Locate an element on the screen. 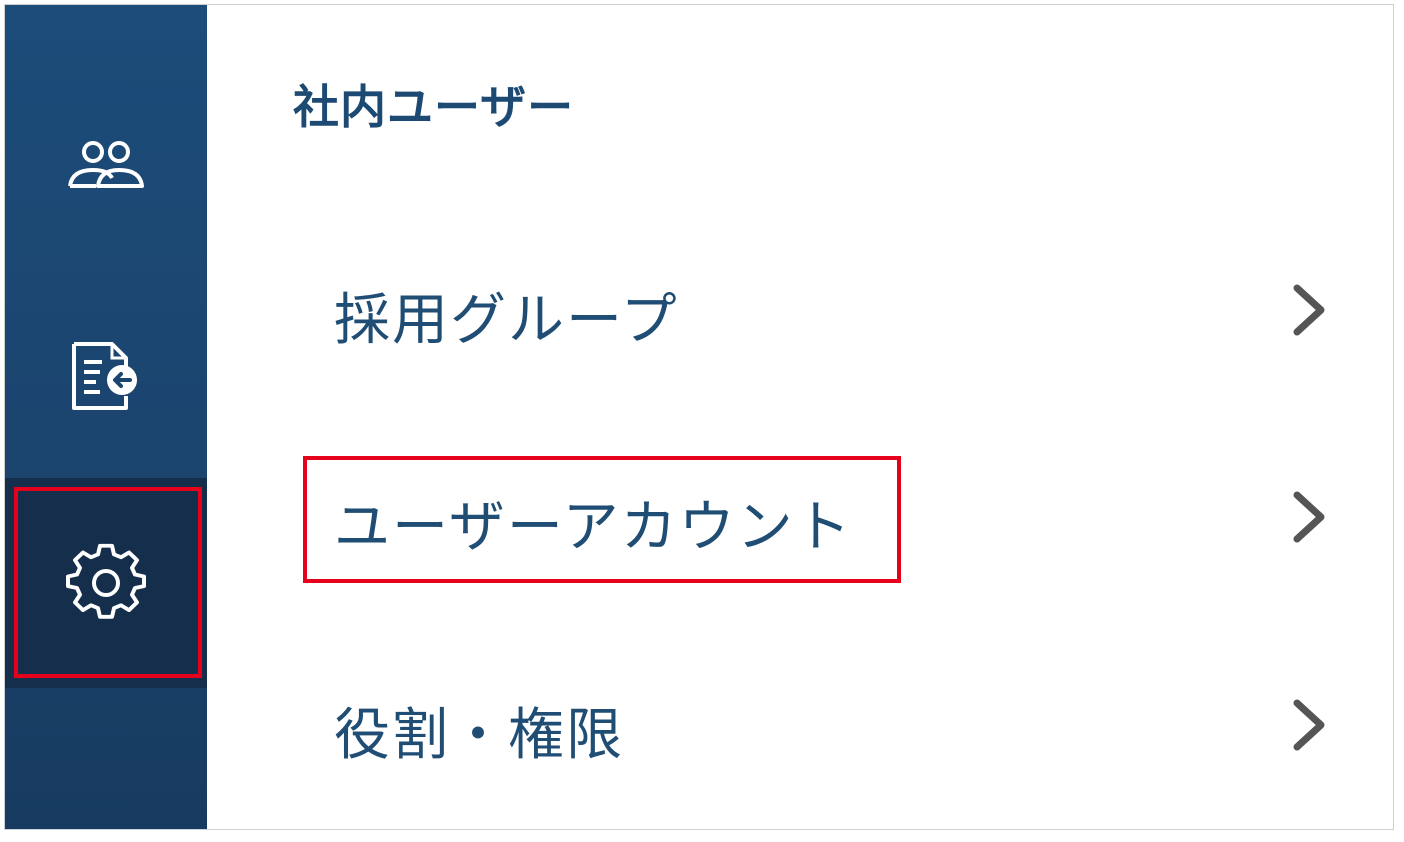 This screenshot has width=1404, height=842. menu-item-user-accounts: ユーザーアカウント is located at coordinates (800, 517).